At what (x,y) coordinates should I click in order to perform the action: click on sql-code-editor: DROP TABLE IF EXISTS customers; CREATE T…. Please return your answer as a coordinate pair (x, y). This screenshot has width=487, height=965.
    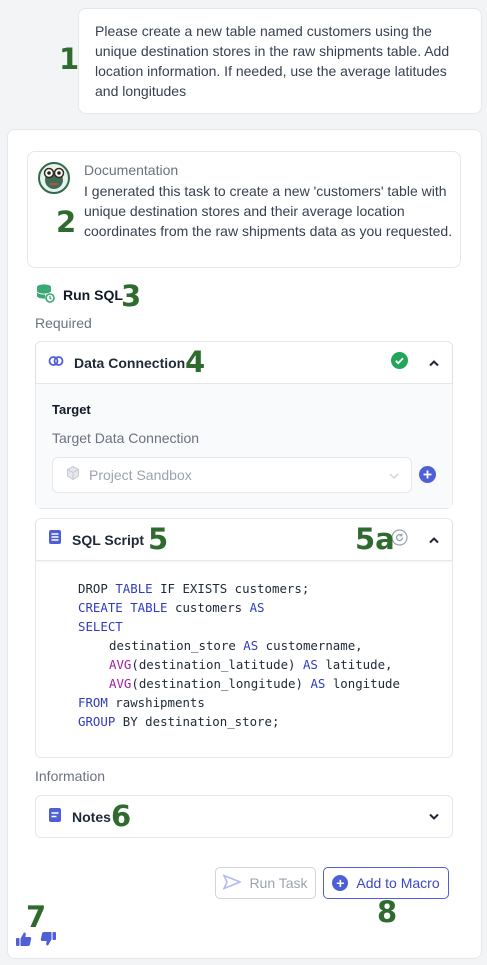
    Looking at the image, I should click on (244, 660).